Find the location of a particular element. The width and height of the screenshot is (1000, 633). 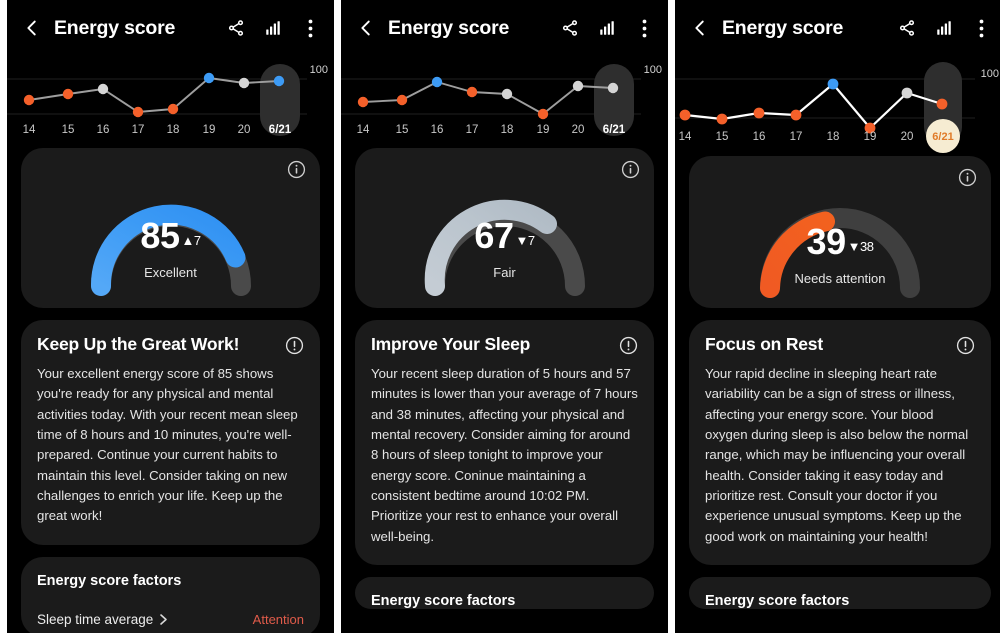

factor-row-sleep-time-average: Sleep time average Attention is located at coordinates (170, 622).